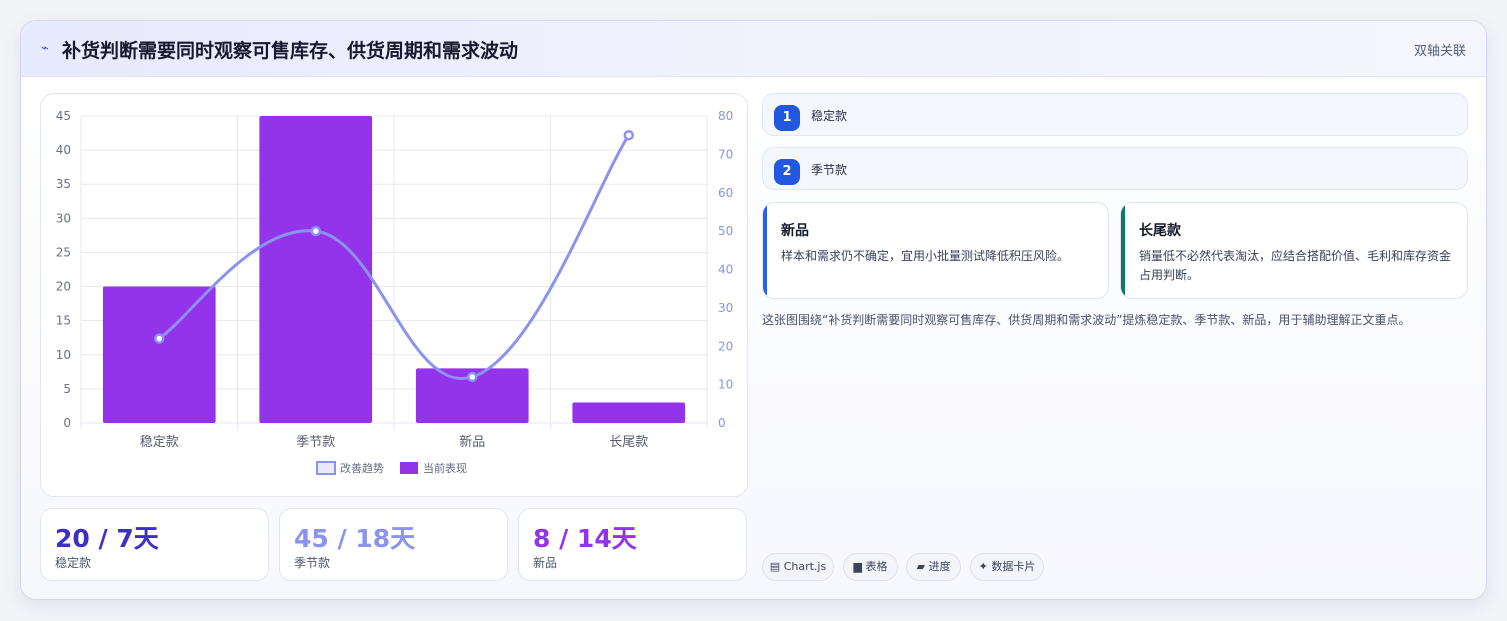  I want to click on y-tick-label: 5, so click(67, 389).